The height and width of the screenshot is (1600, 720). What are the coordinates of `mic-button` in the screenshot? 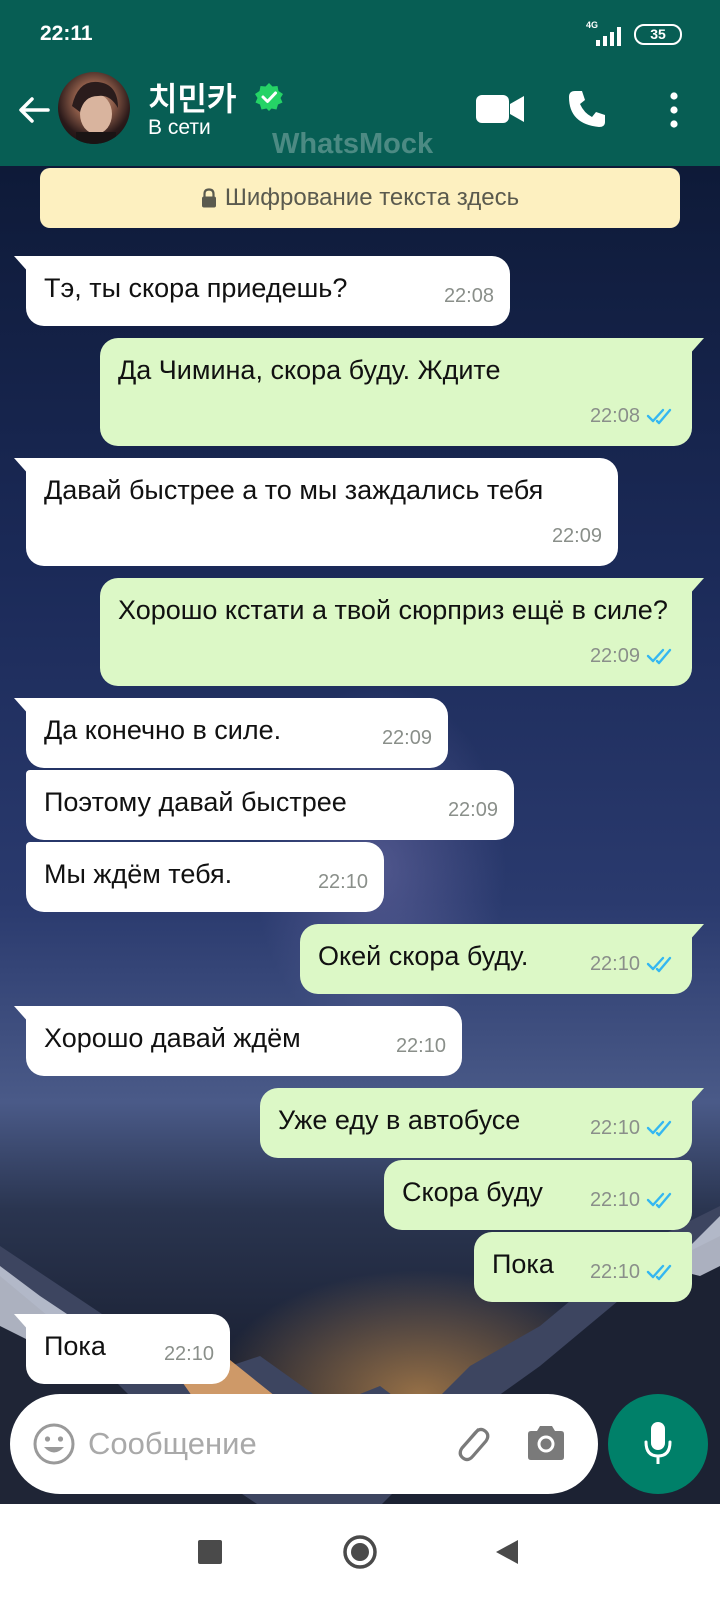 It's located at (658, 1444).